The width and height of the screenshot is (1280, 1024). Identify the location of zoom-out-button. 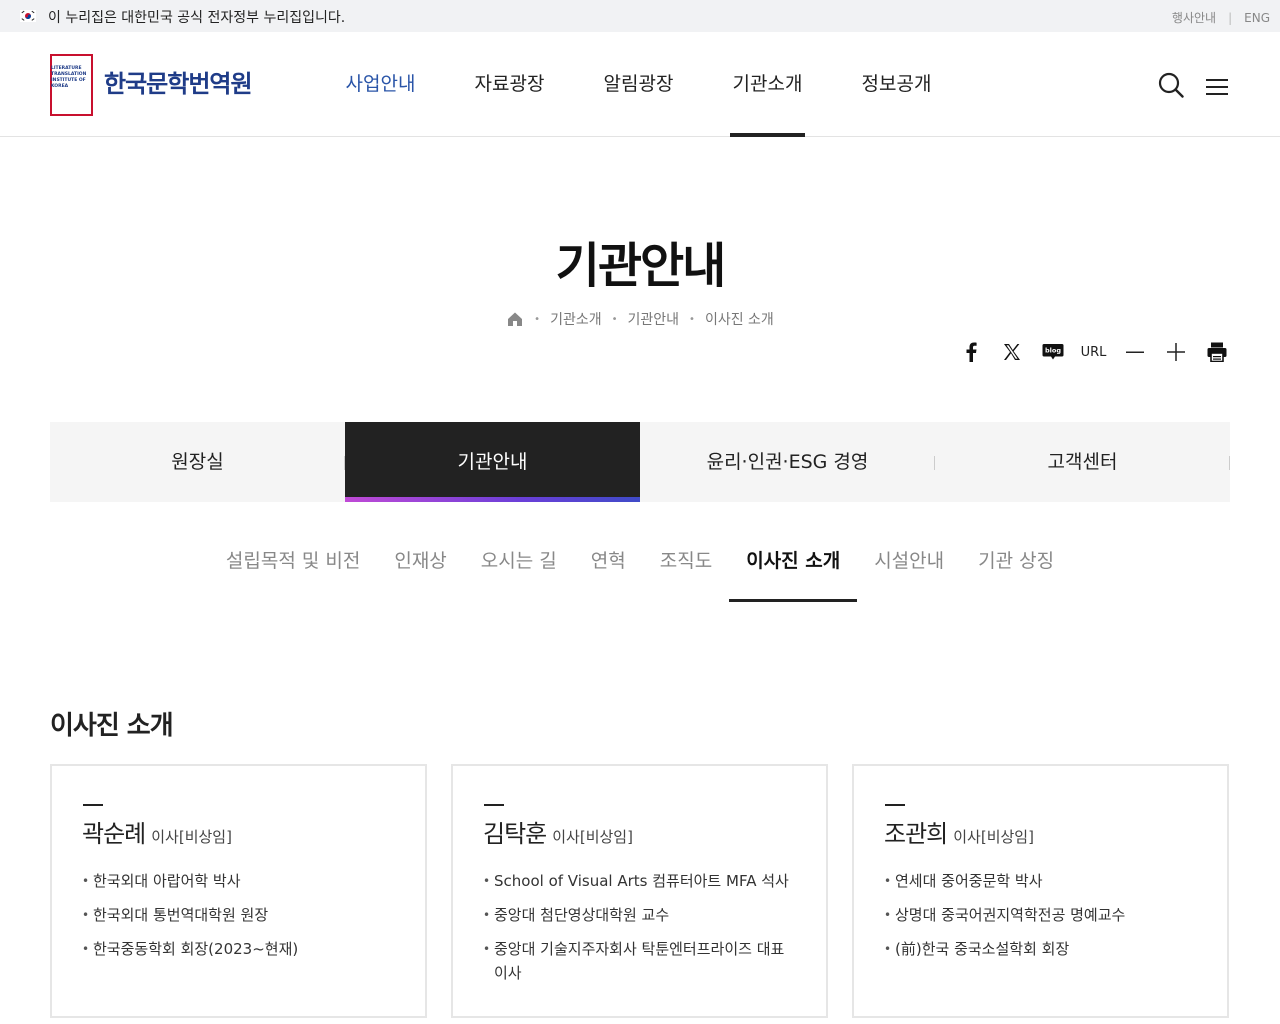
(1134, 352).